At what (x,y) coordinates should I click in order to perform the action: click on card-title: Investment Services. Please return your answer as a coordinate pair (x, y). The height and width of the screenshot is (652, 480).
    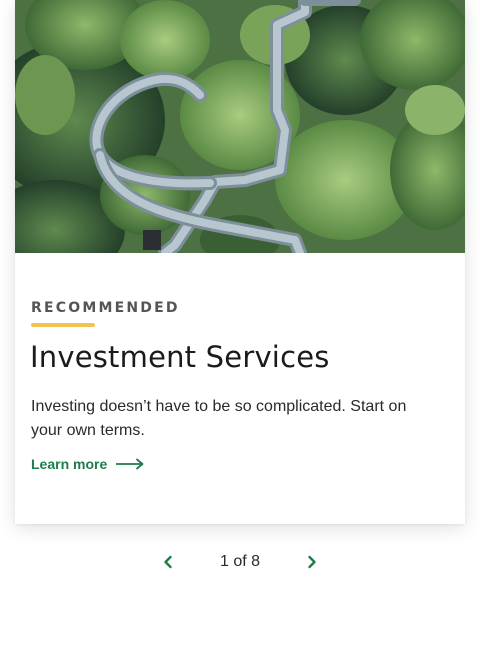
    Looking at the image, I should click on (180, 357).